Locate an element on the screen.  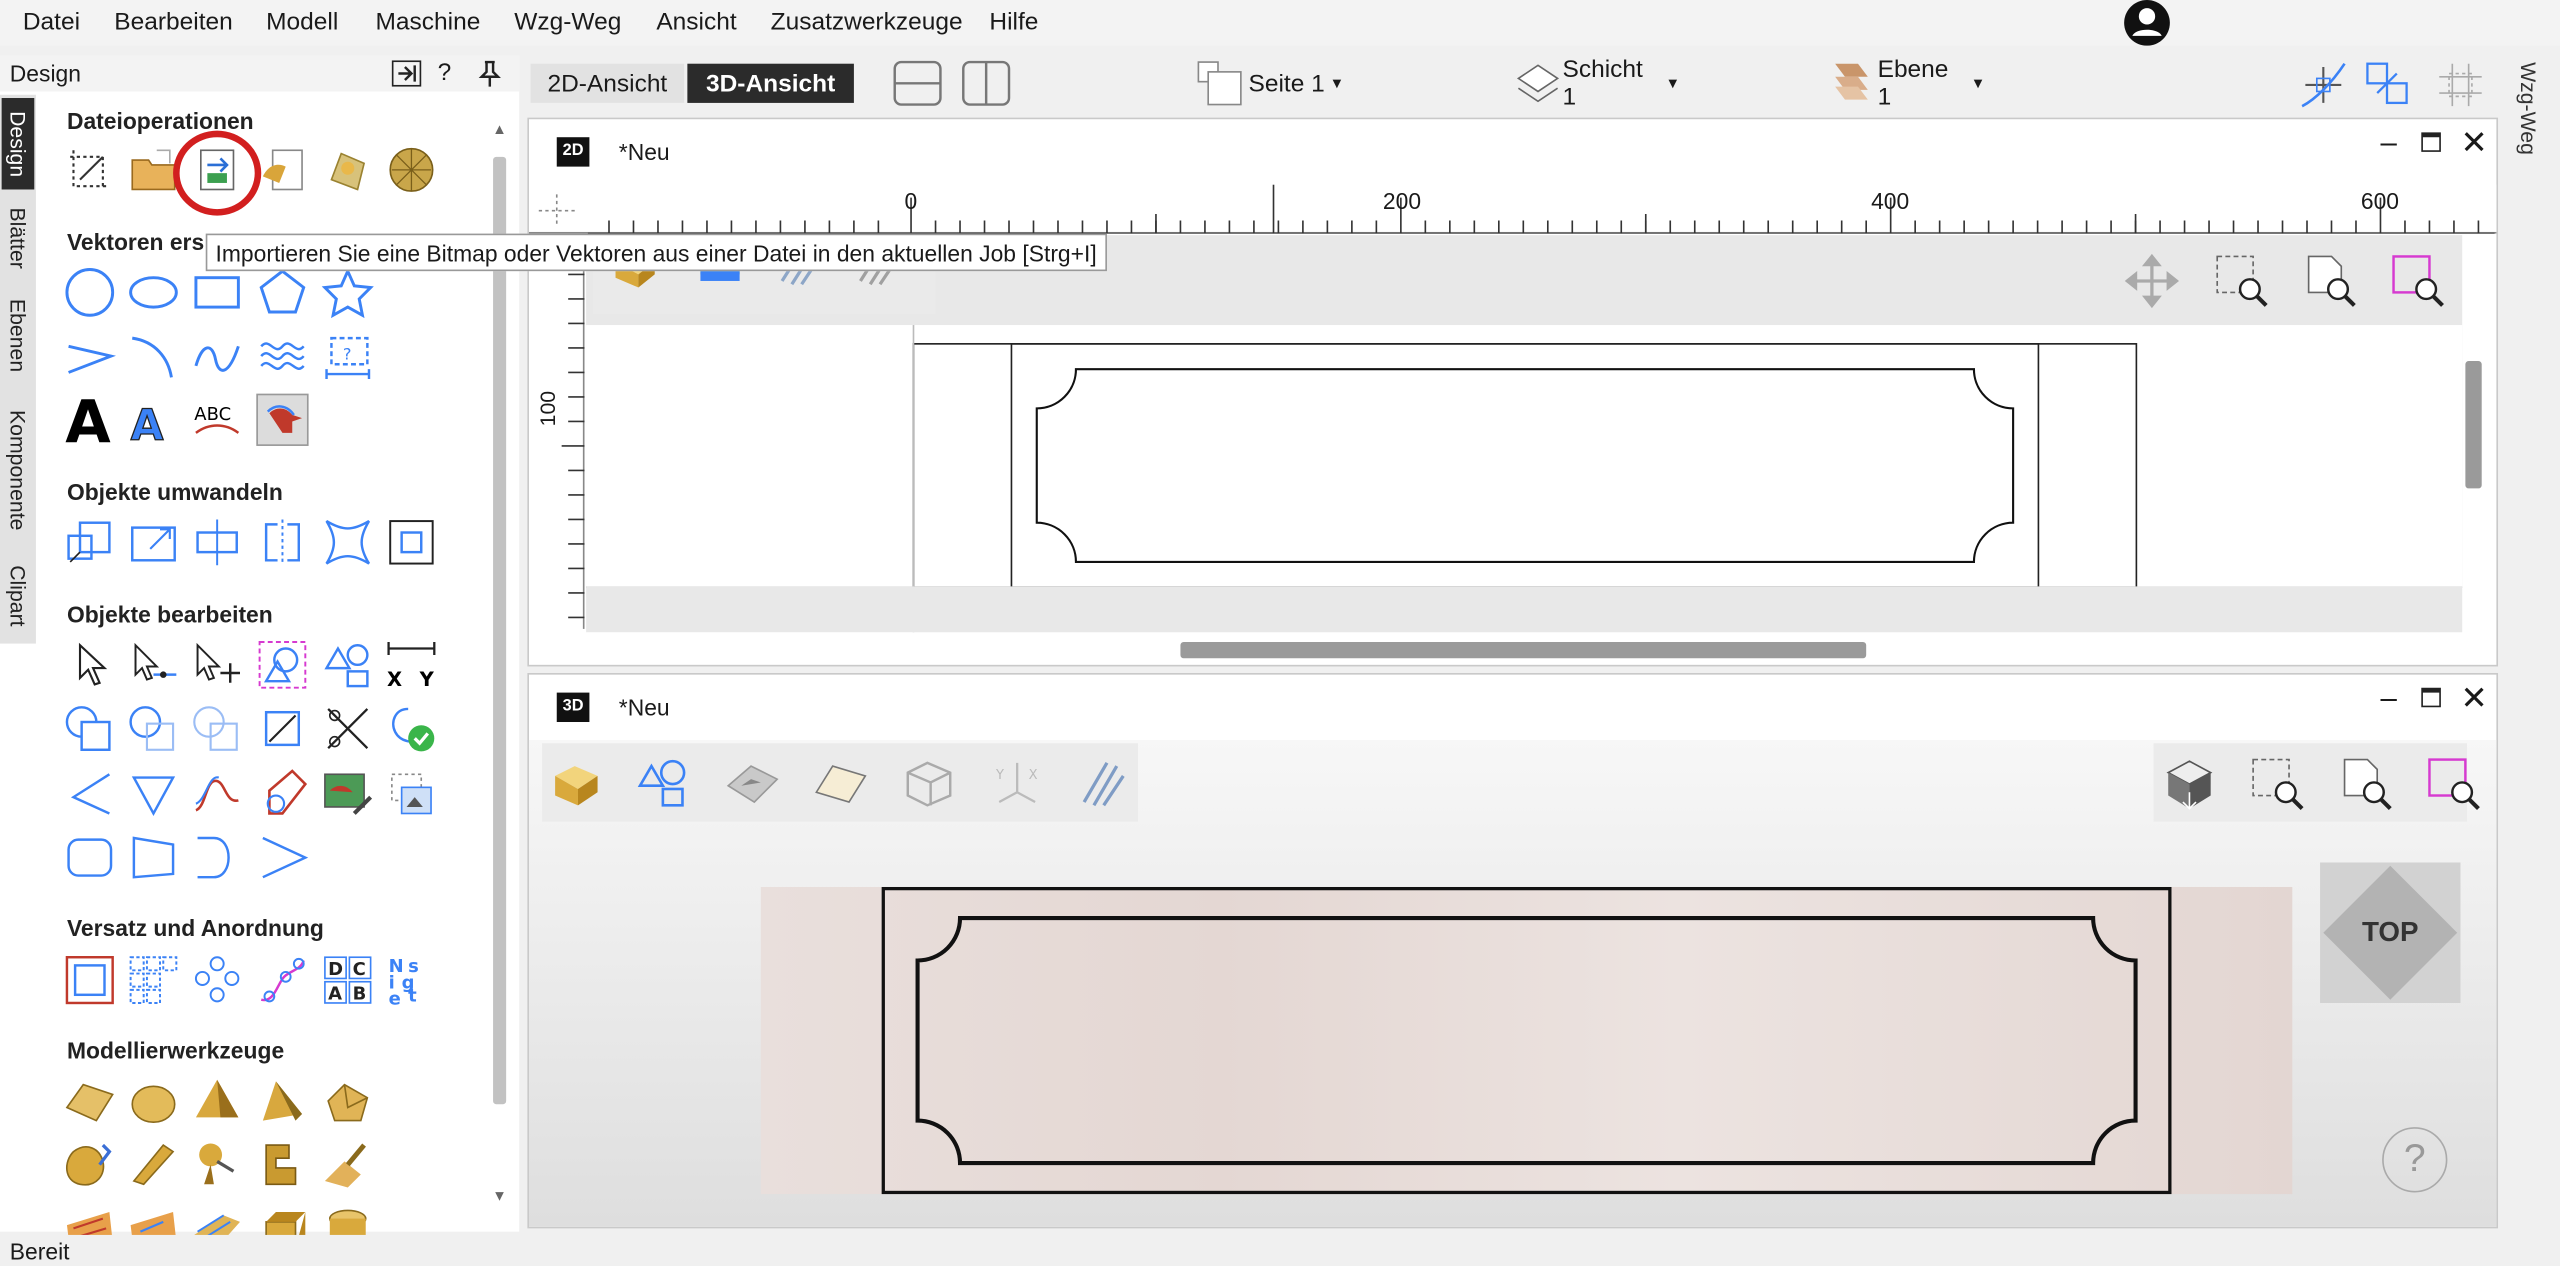
pyramid-shape-icon is located at coordinates (217, 1101).